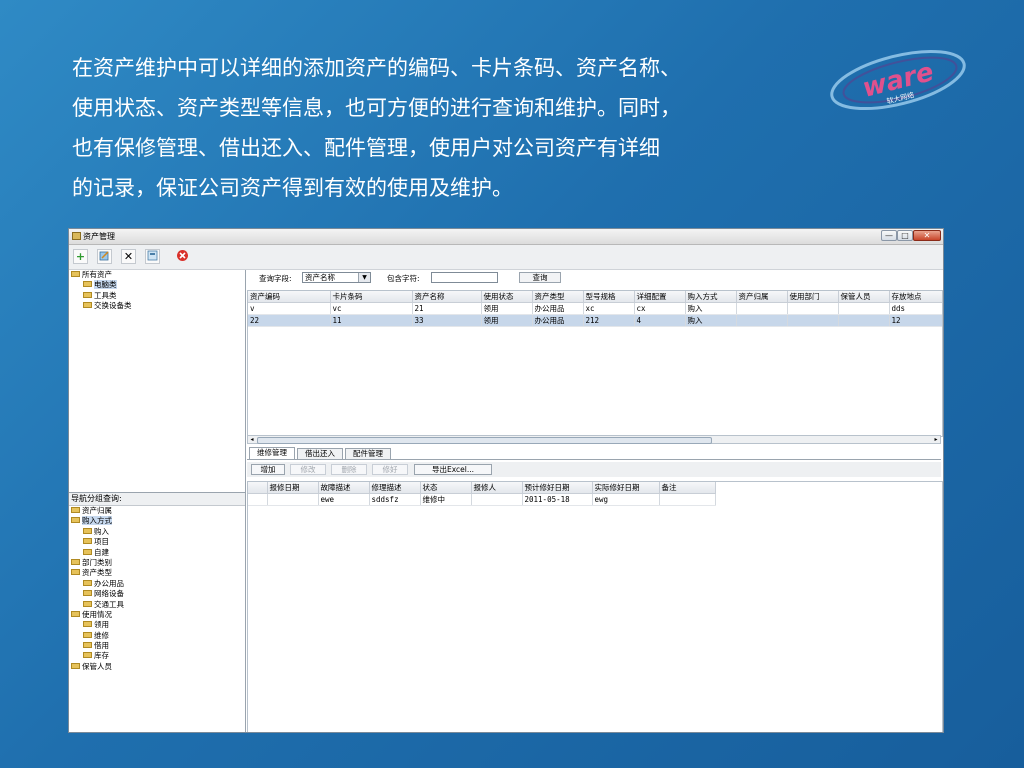 The image size is (1024, 768). What do you see at coordinates (157, 625) in the screenshot?
I see `nav-group-item: 领用` at bounding box center [157, 625].